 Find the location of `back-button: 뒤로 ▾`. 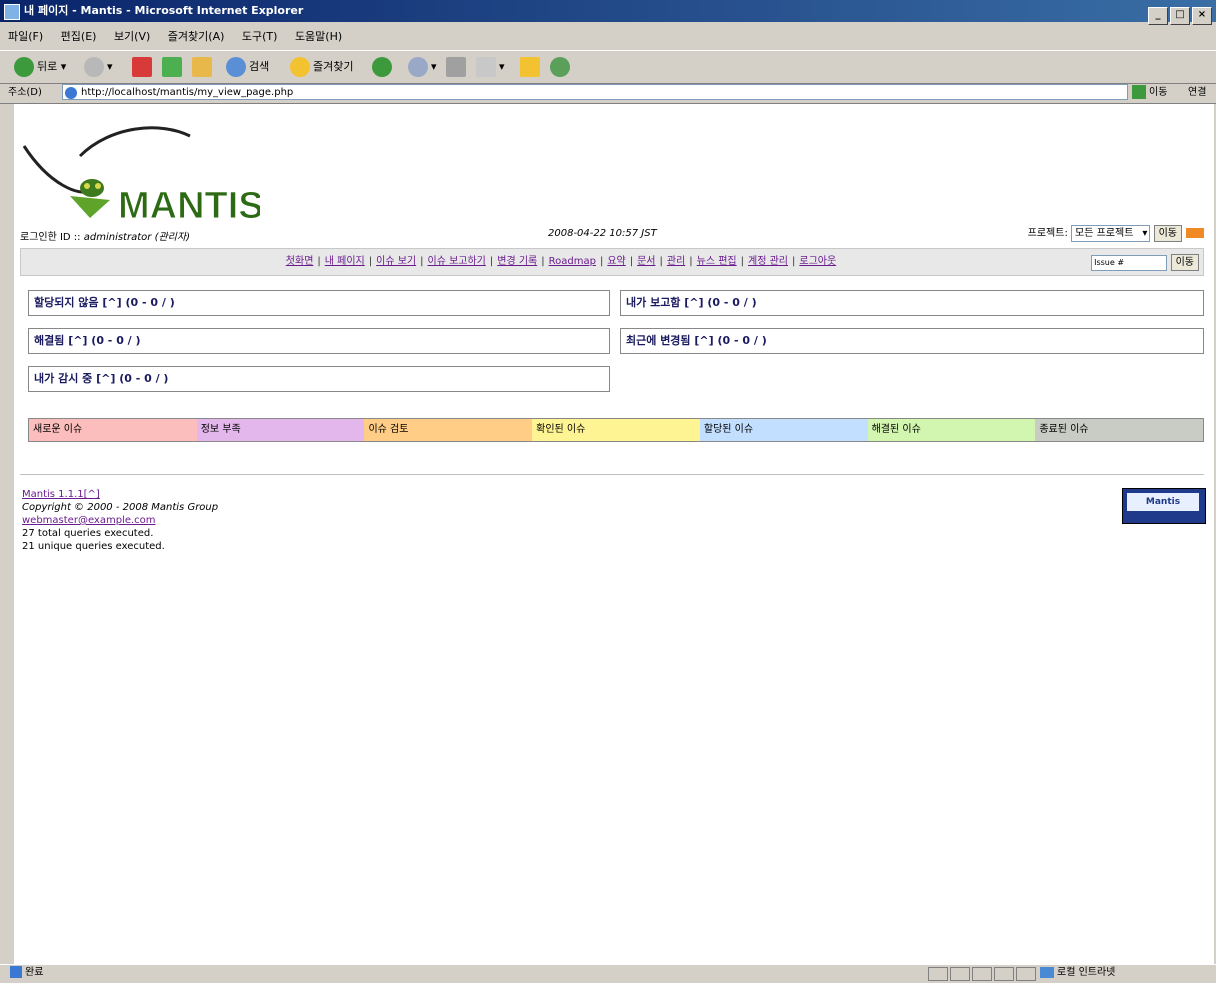

back-button: 뒤로 ▾ is located at coordinates (40, 67).